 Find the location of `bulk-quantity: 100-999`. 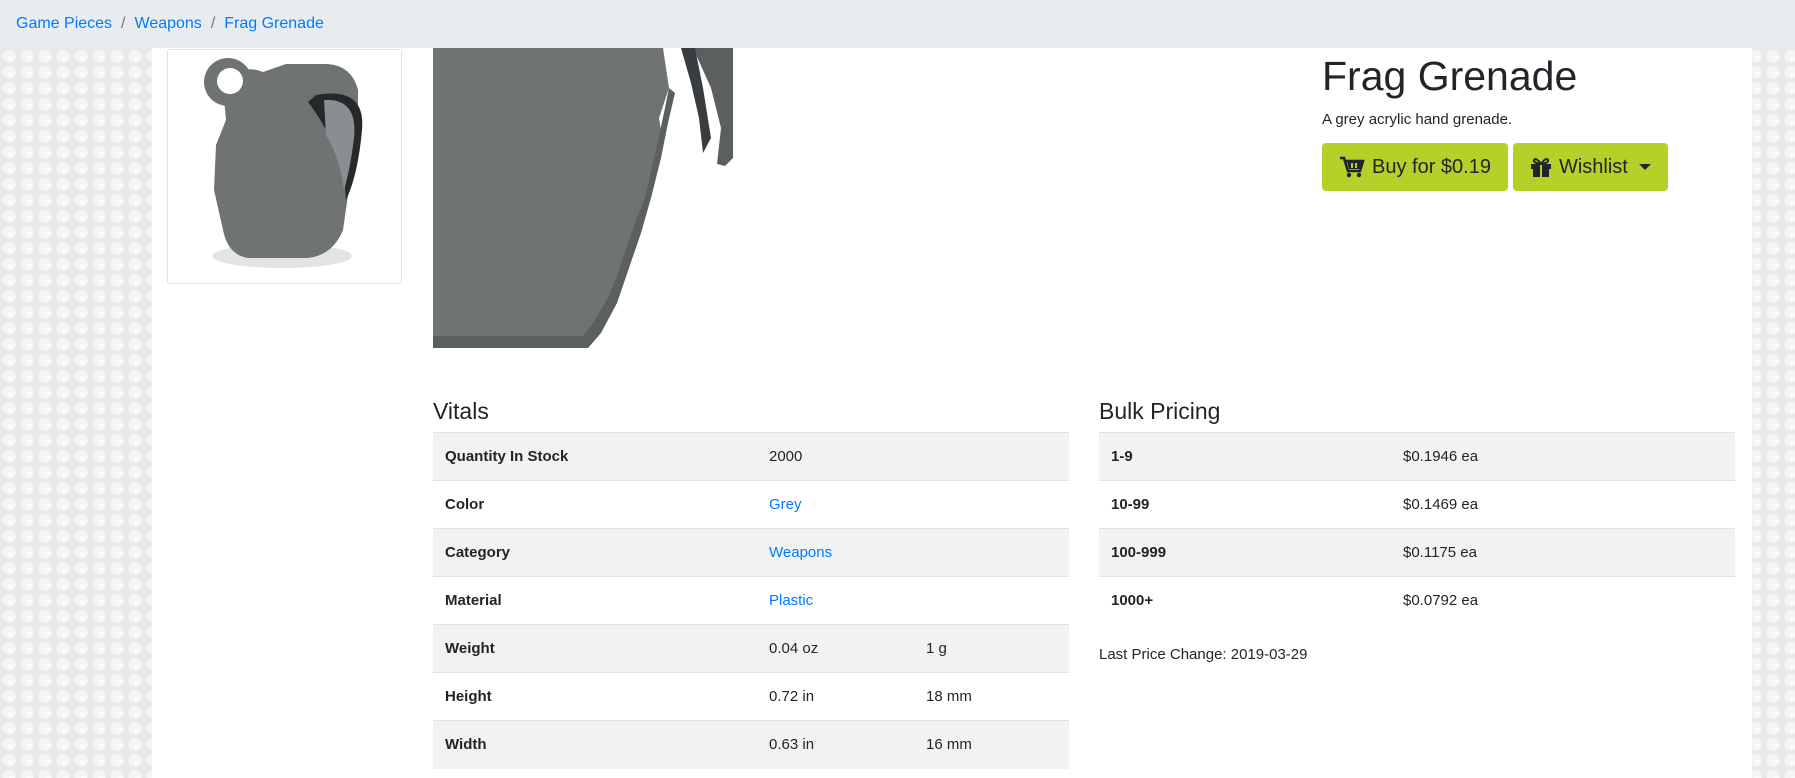

bulk-quantity: 100-999 is located at coordinates (1245, 552).